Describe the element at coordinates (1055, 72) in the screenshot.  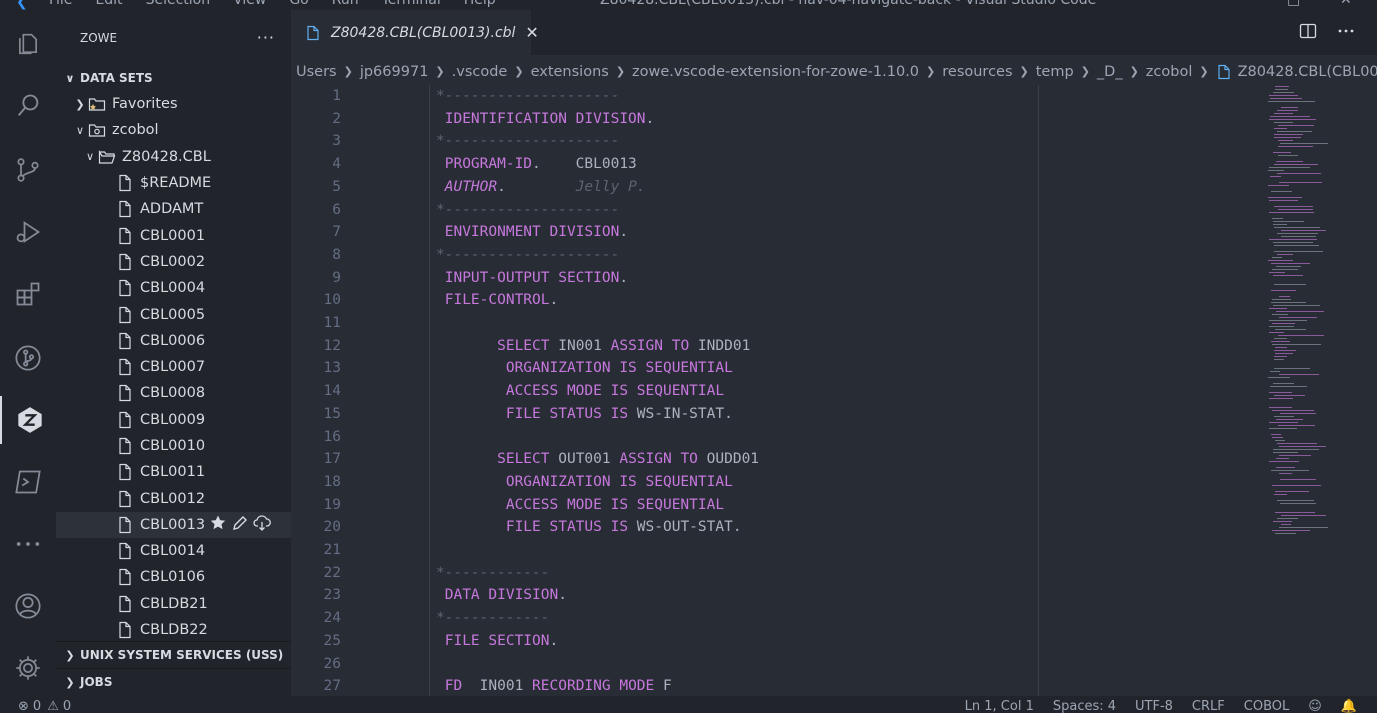
I see `breadcrumb-item: temp` at that location.